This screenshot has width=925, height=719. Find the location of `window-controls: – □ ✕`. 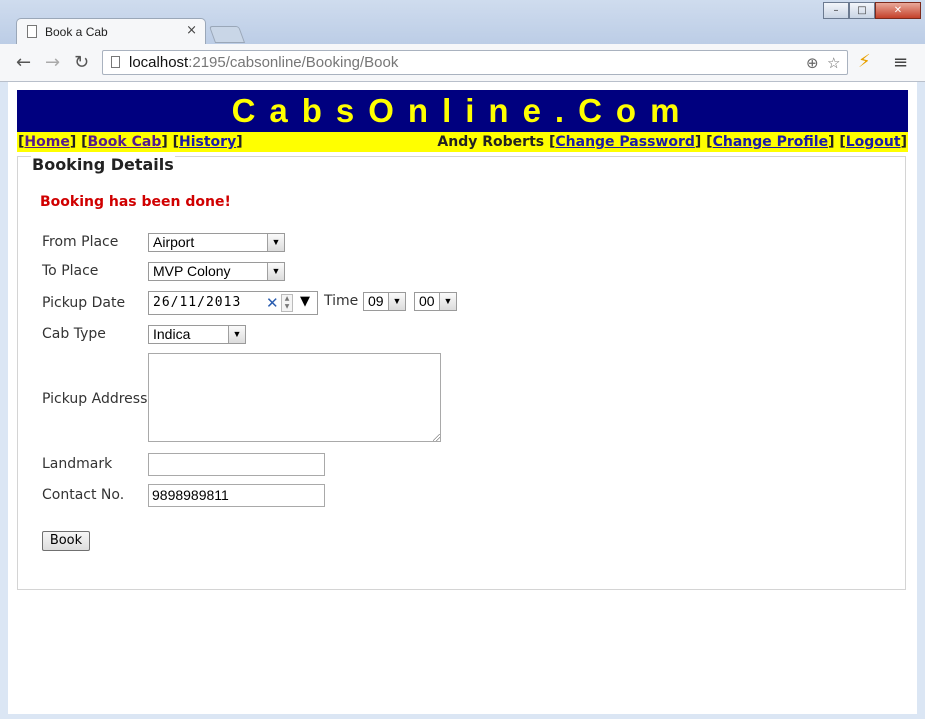

window-controls: – □ ✕ is located at coordinates (872, 10).